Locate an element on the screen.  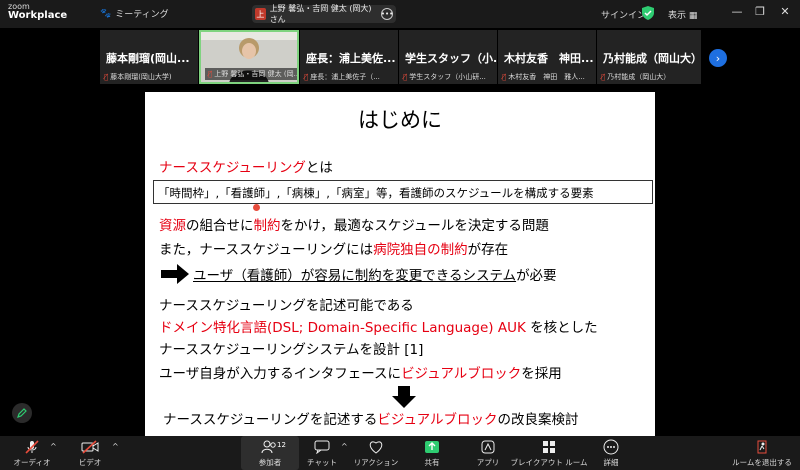
more-button: 詳細 is located at coordinates (611, 453).